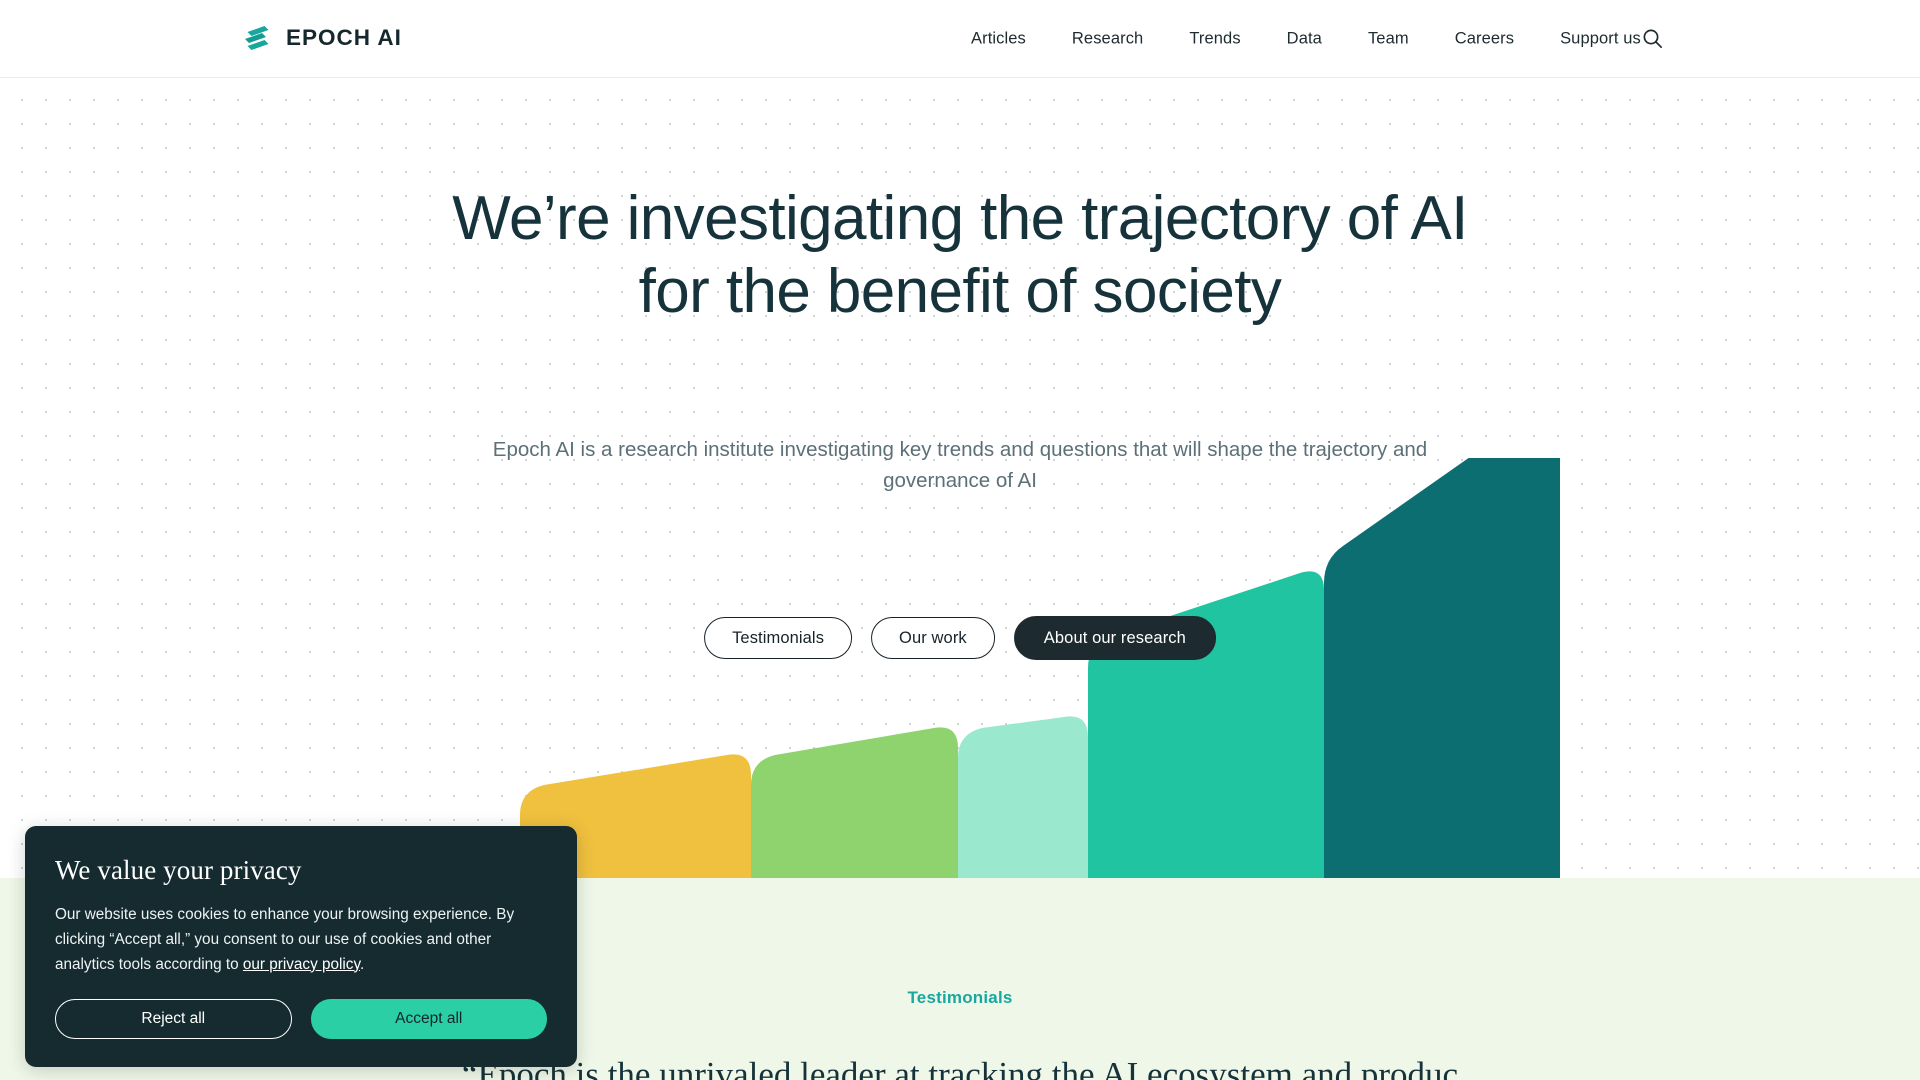 Image resolution: width=1920 pixels, height=1080 pixels. What do you see at coordinates (178, 870) in the screenshot?
I see `cookie-banner-title: We value your privacy` at bounding box center [178, 870].